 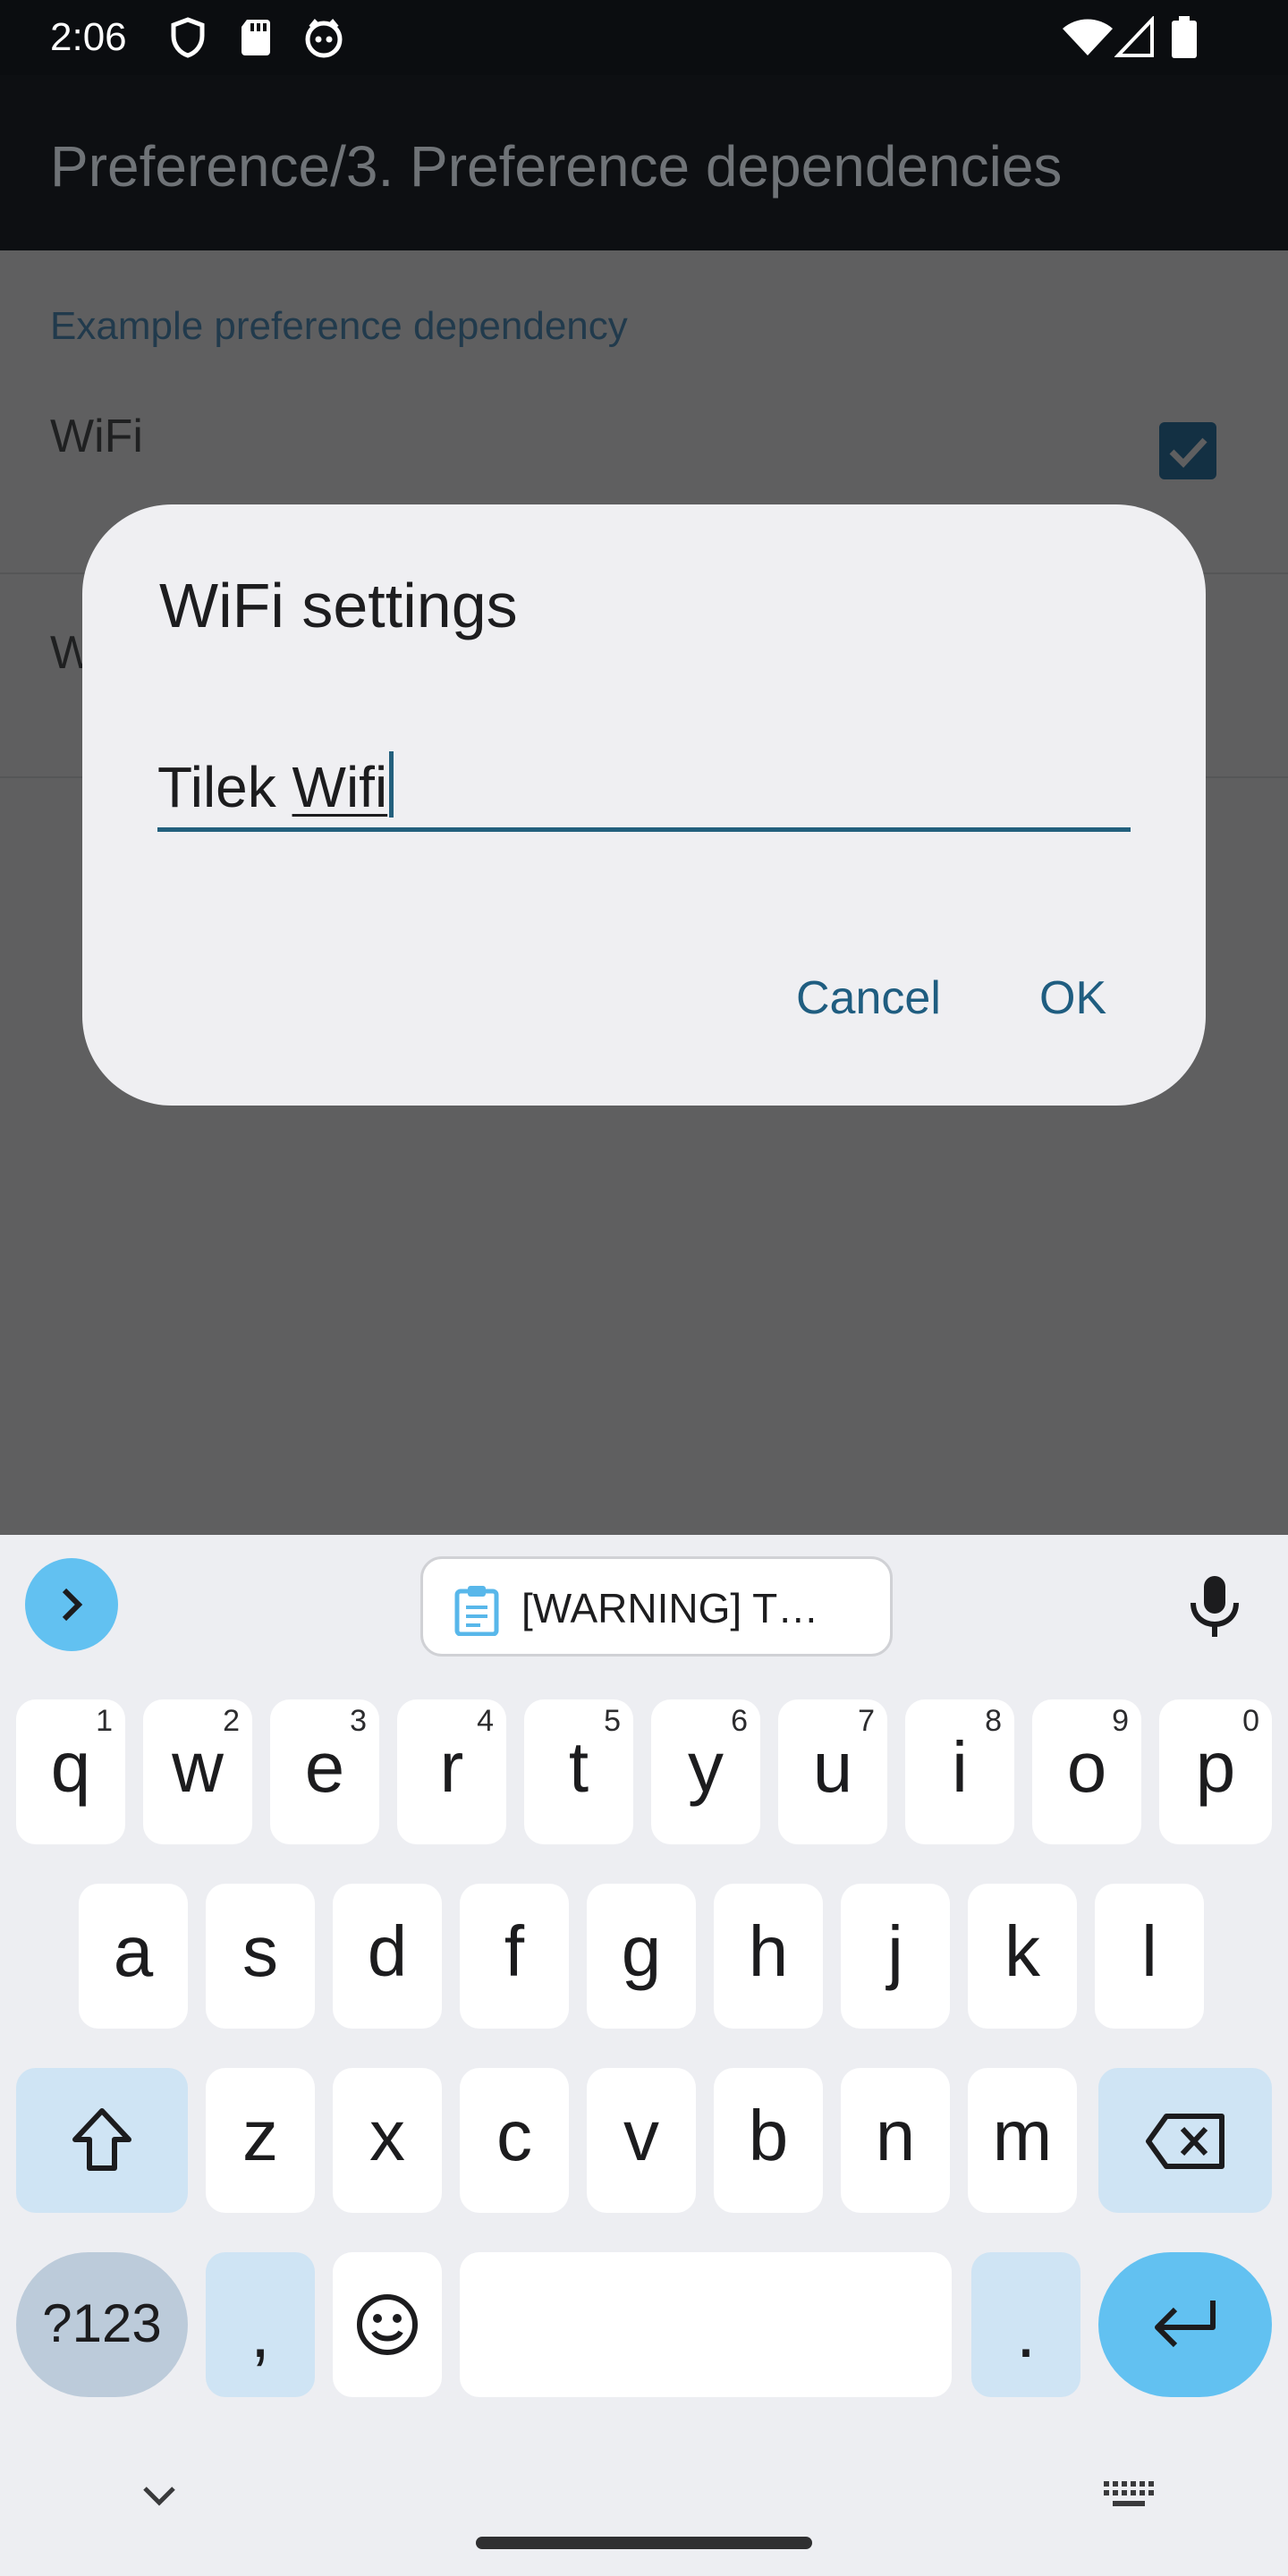 What do you see at coordinates (1088, 37) in the screenshot?
I see `wifi-icon` at bounding box center [1088, 37].